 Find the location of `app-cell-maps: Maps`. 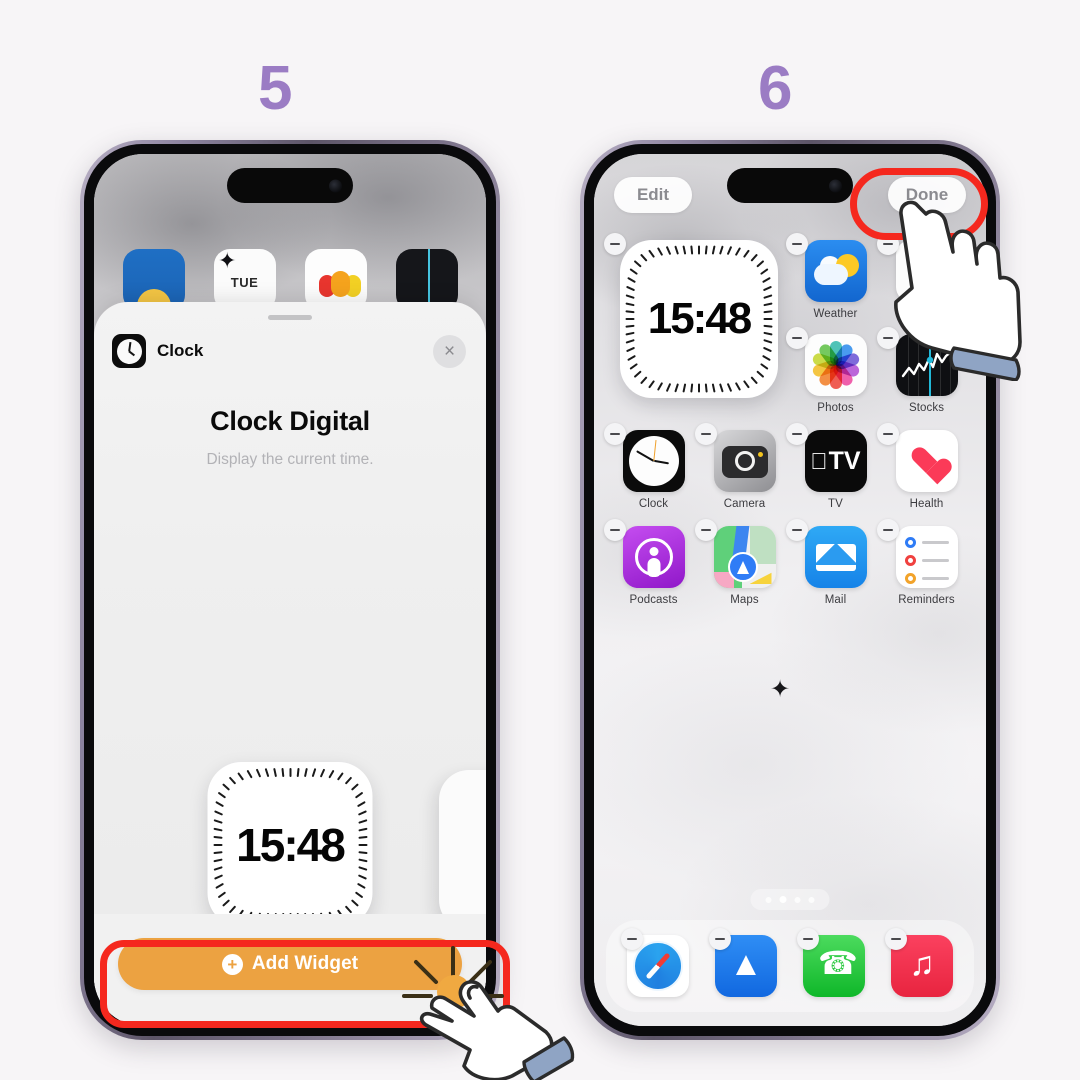

app-cell-maps: Maps is located at coordinates (741, 562).